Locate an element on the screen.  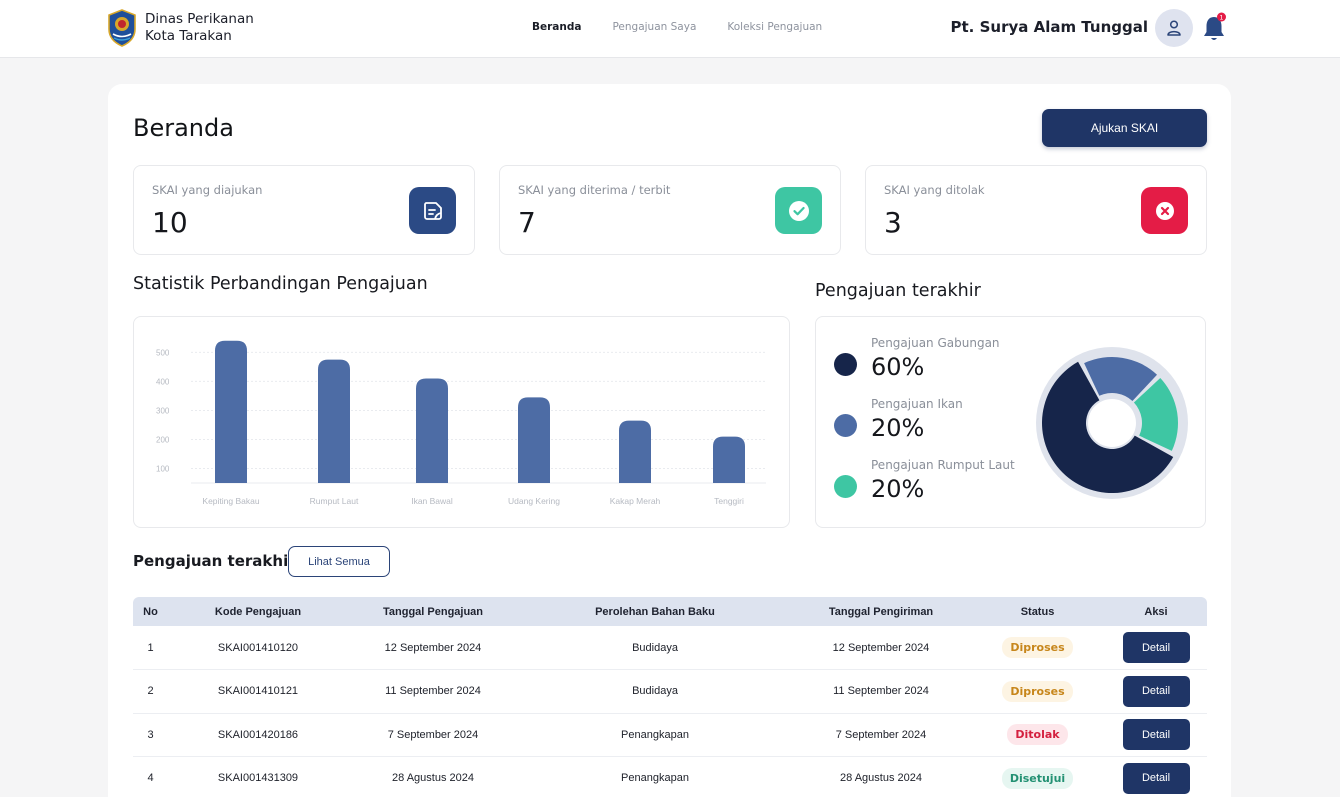
cell-no: 3 is located at coordinates (150, 735).